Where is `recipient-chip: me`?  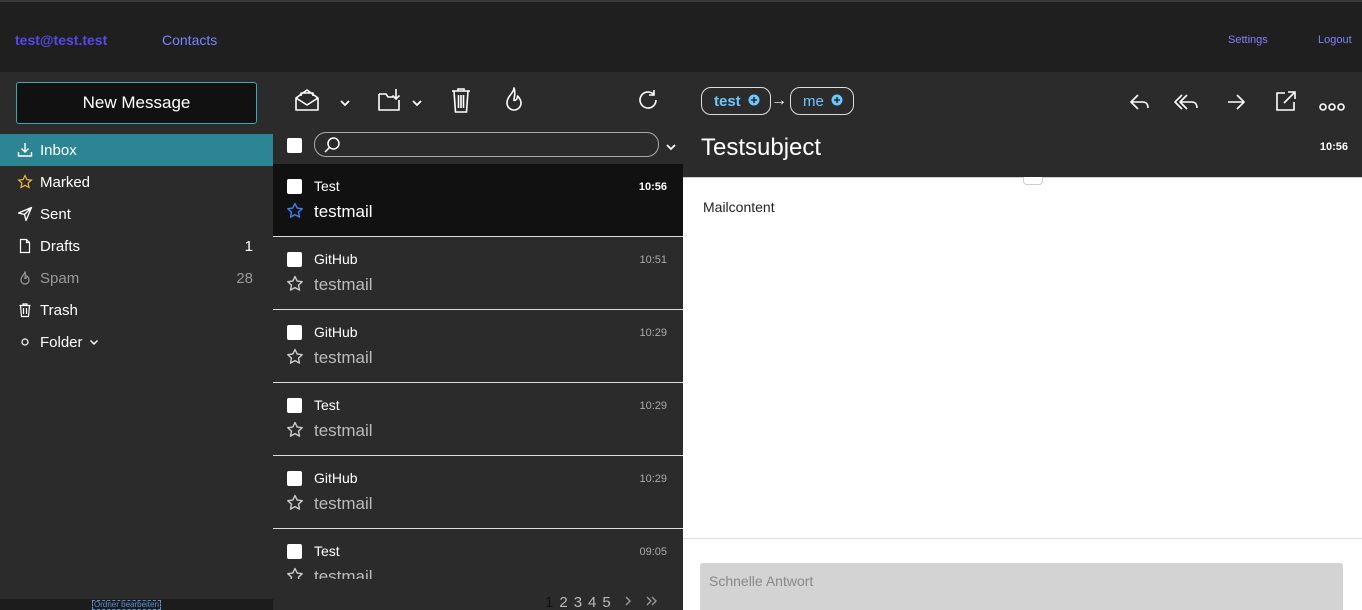 recipient-chip: me is located at coordinates (822, 101).